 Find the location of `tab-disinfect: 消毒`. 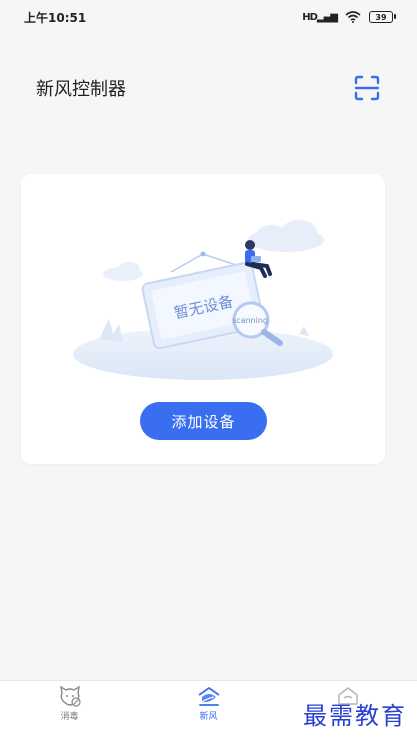

tab-disinfect: 消毒 is located at coordinates (69, 712).